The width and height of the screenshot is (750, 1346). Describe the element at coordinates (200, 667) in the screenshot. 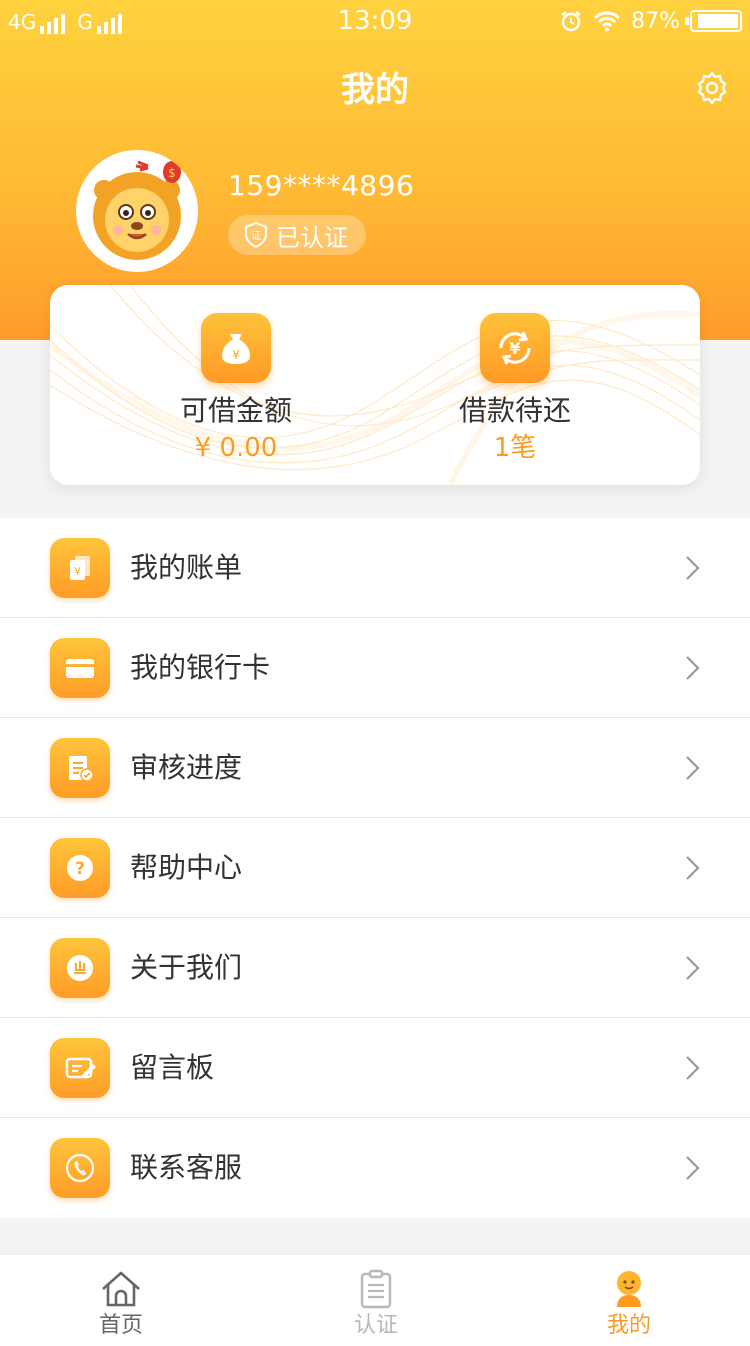

I see `menu-item-label: 我的银行卡` at that location.